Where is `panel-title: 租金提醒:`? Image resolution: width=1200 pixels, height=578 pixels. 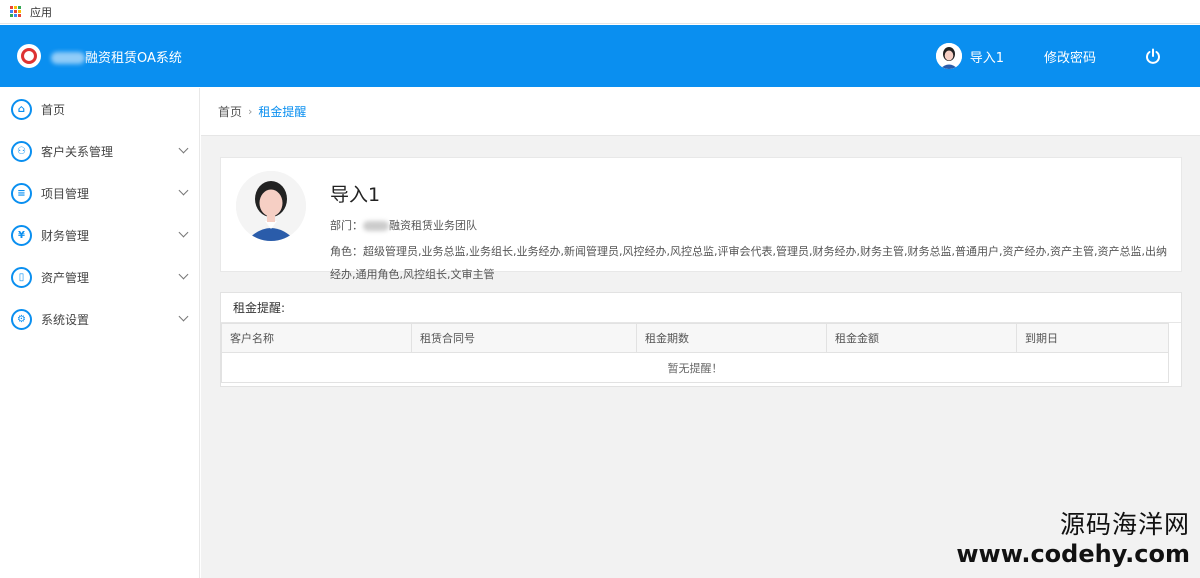 panel-title: 租金提醒: is located at coordinates (701, 308).